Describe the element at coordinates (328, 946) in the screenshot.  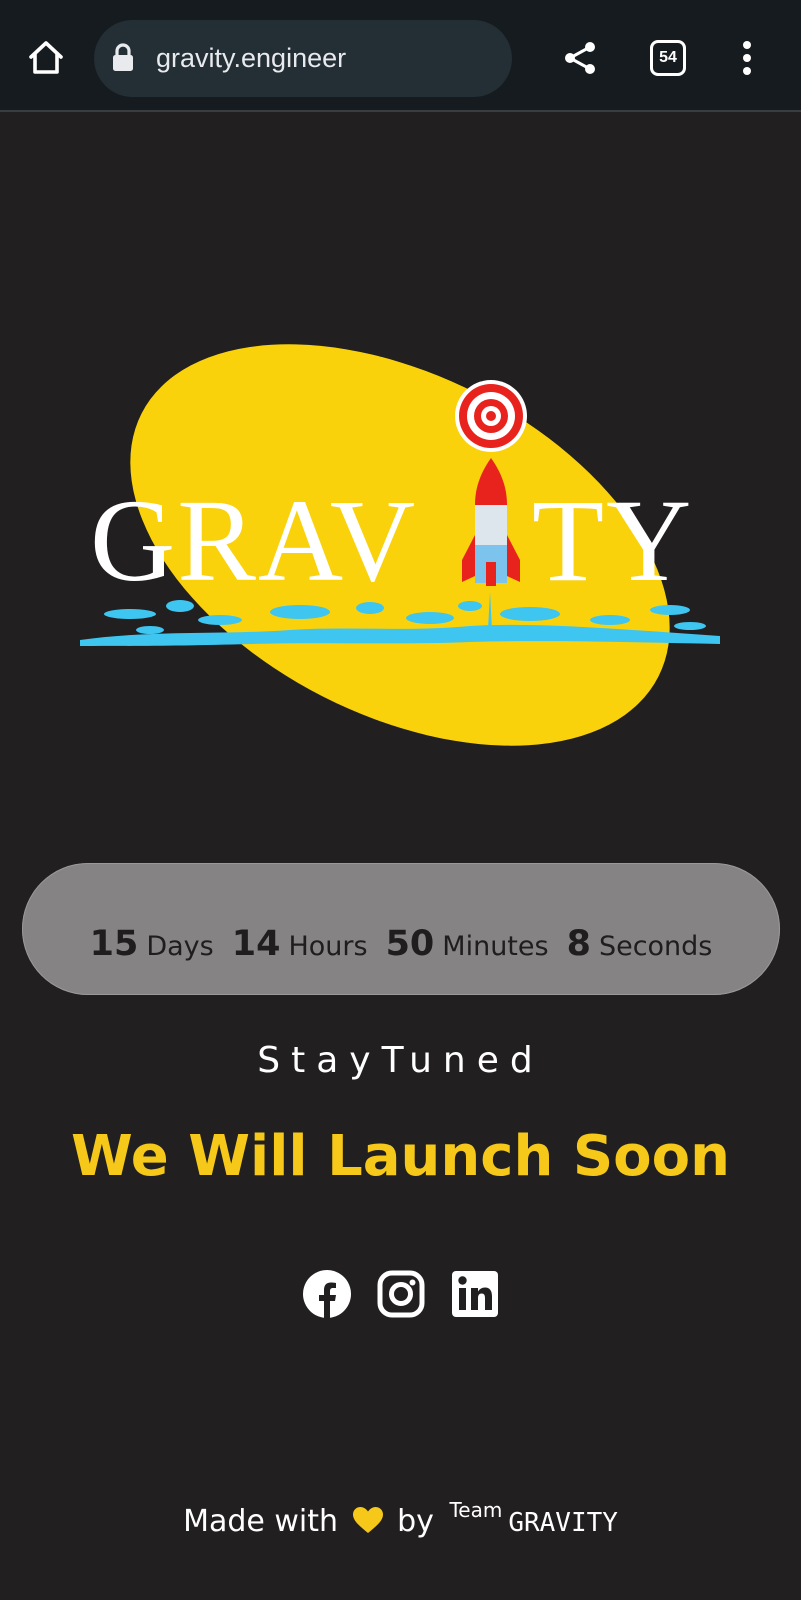
I see `countdown-label: Hours` at that location.